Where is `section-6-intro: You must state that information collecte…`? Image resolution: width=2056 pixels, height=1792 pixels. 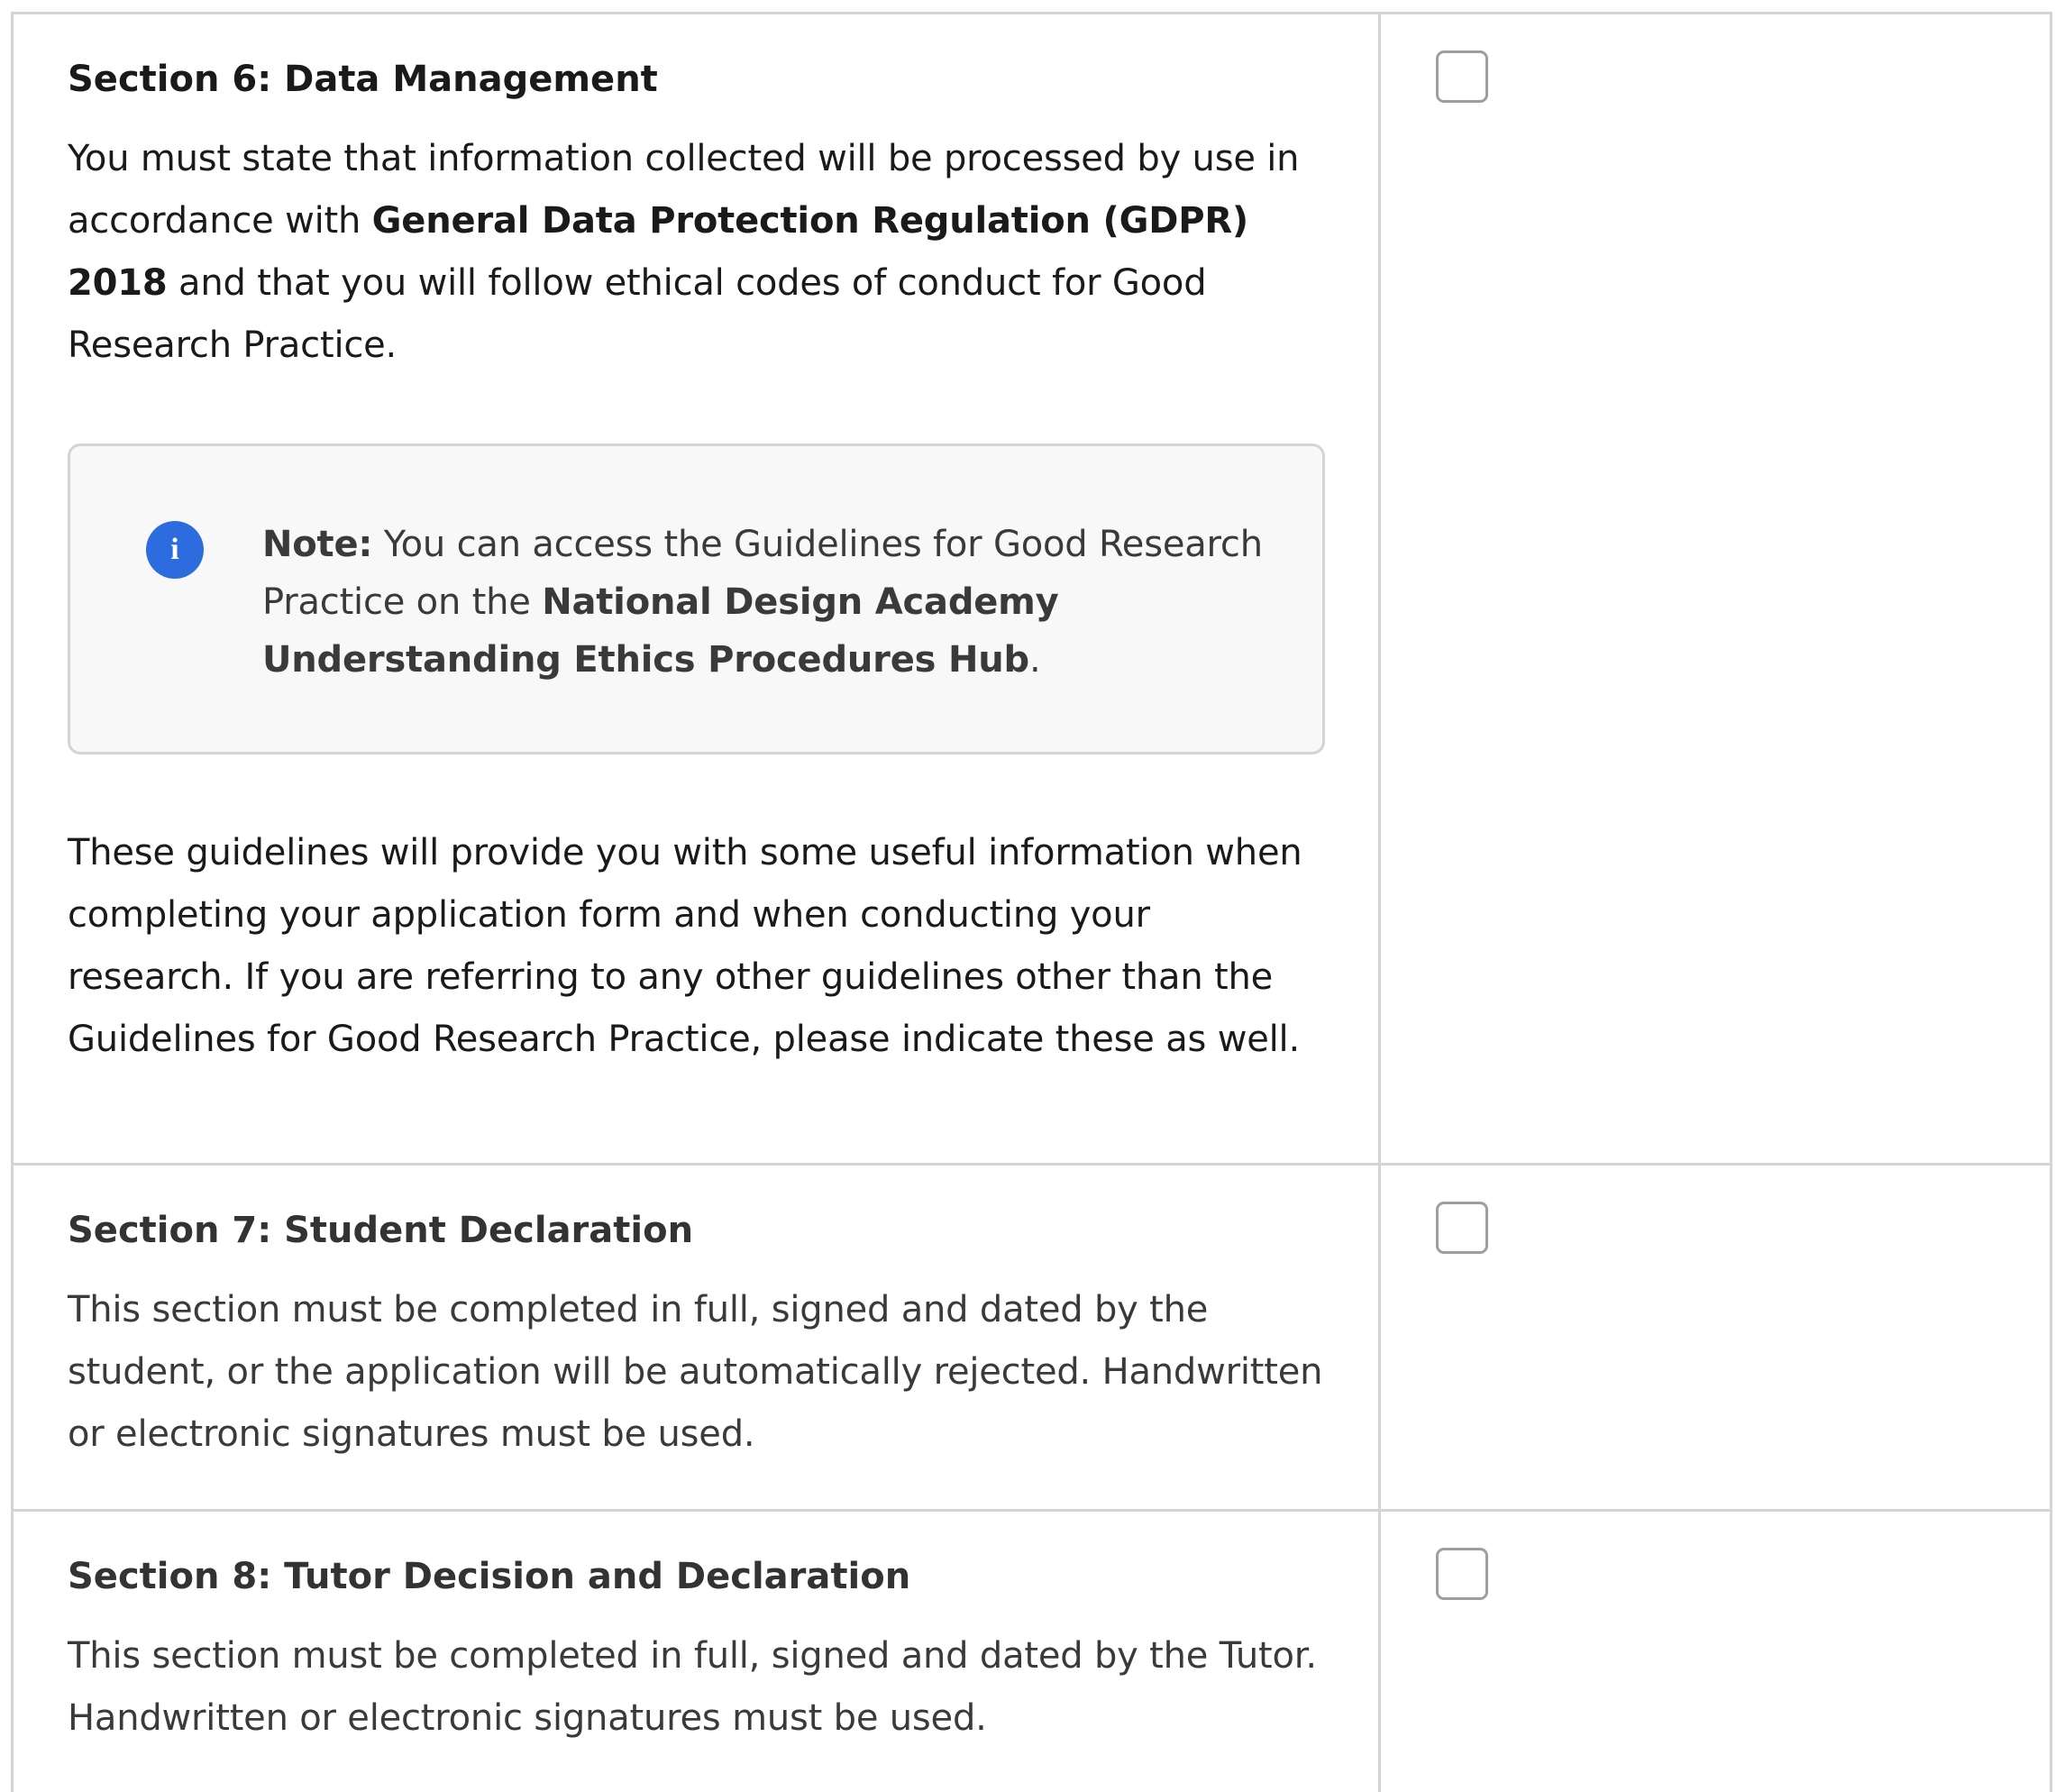 section-6-intro: You must state that information collecte… is located at coordinates (684, 252).